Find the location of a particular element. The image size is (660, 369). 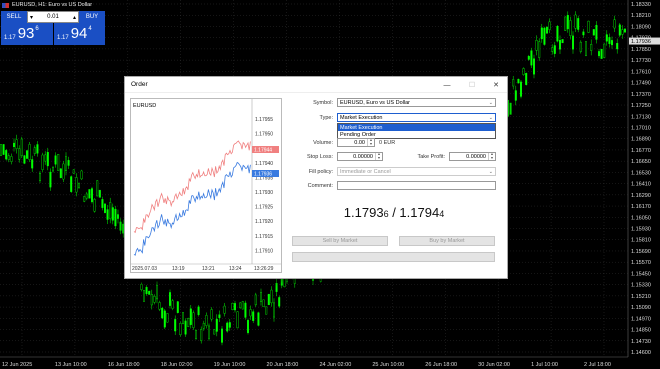

price-tick-label: 1.17730 is located at coordinates (641, 61).